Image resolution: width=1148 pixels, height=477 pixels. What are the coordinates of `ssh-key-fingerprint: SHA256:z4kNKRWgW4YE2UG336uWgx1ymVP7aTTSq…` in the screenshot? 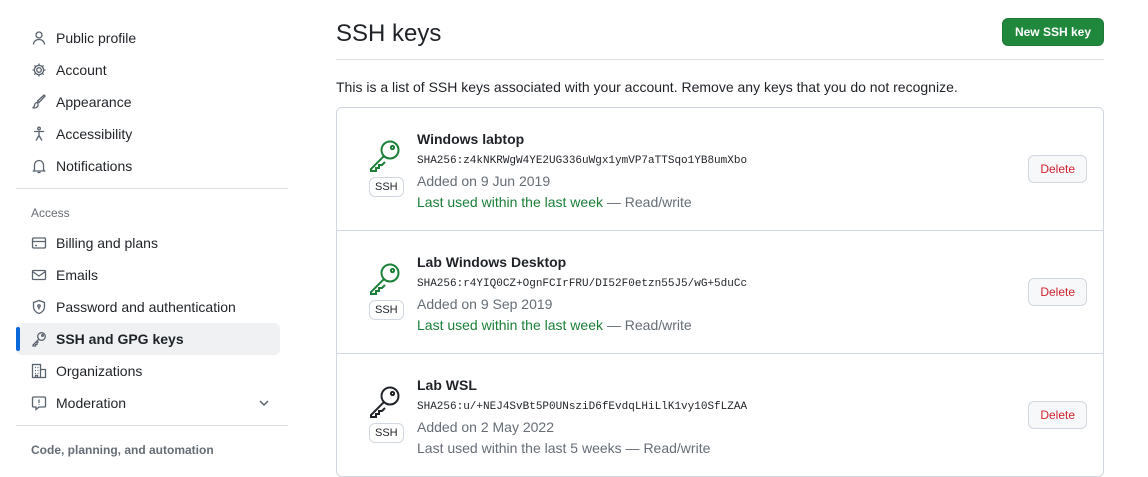 It's located at (582, 161).